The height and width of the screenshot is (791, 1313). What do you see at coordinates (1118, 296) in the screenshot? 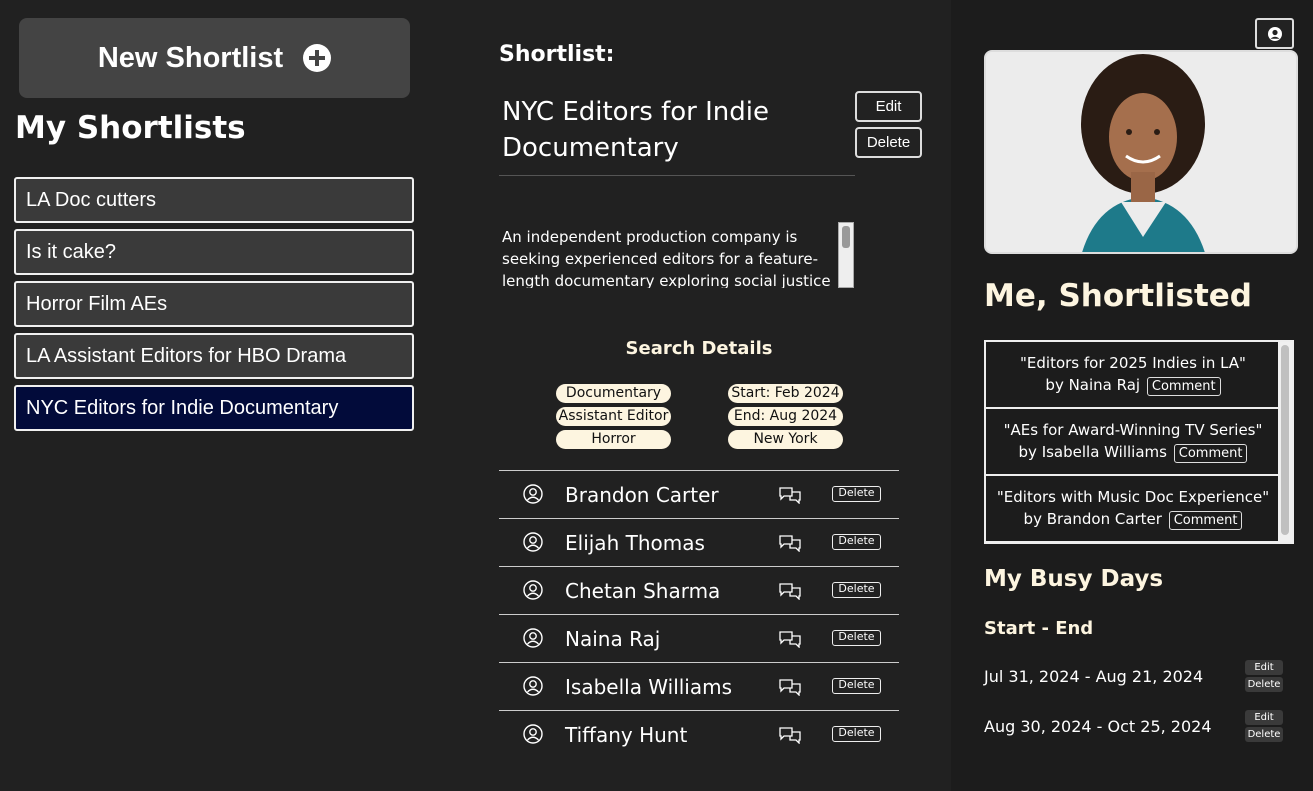
I see `me-shortlisted-title: Me, Shortlisted` at bounding box center [1118, 296].